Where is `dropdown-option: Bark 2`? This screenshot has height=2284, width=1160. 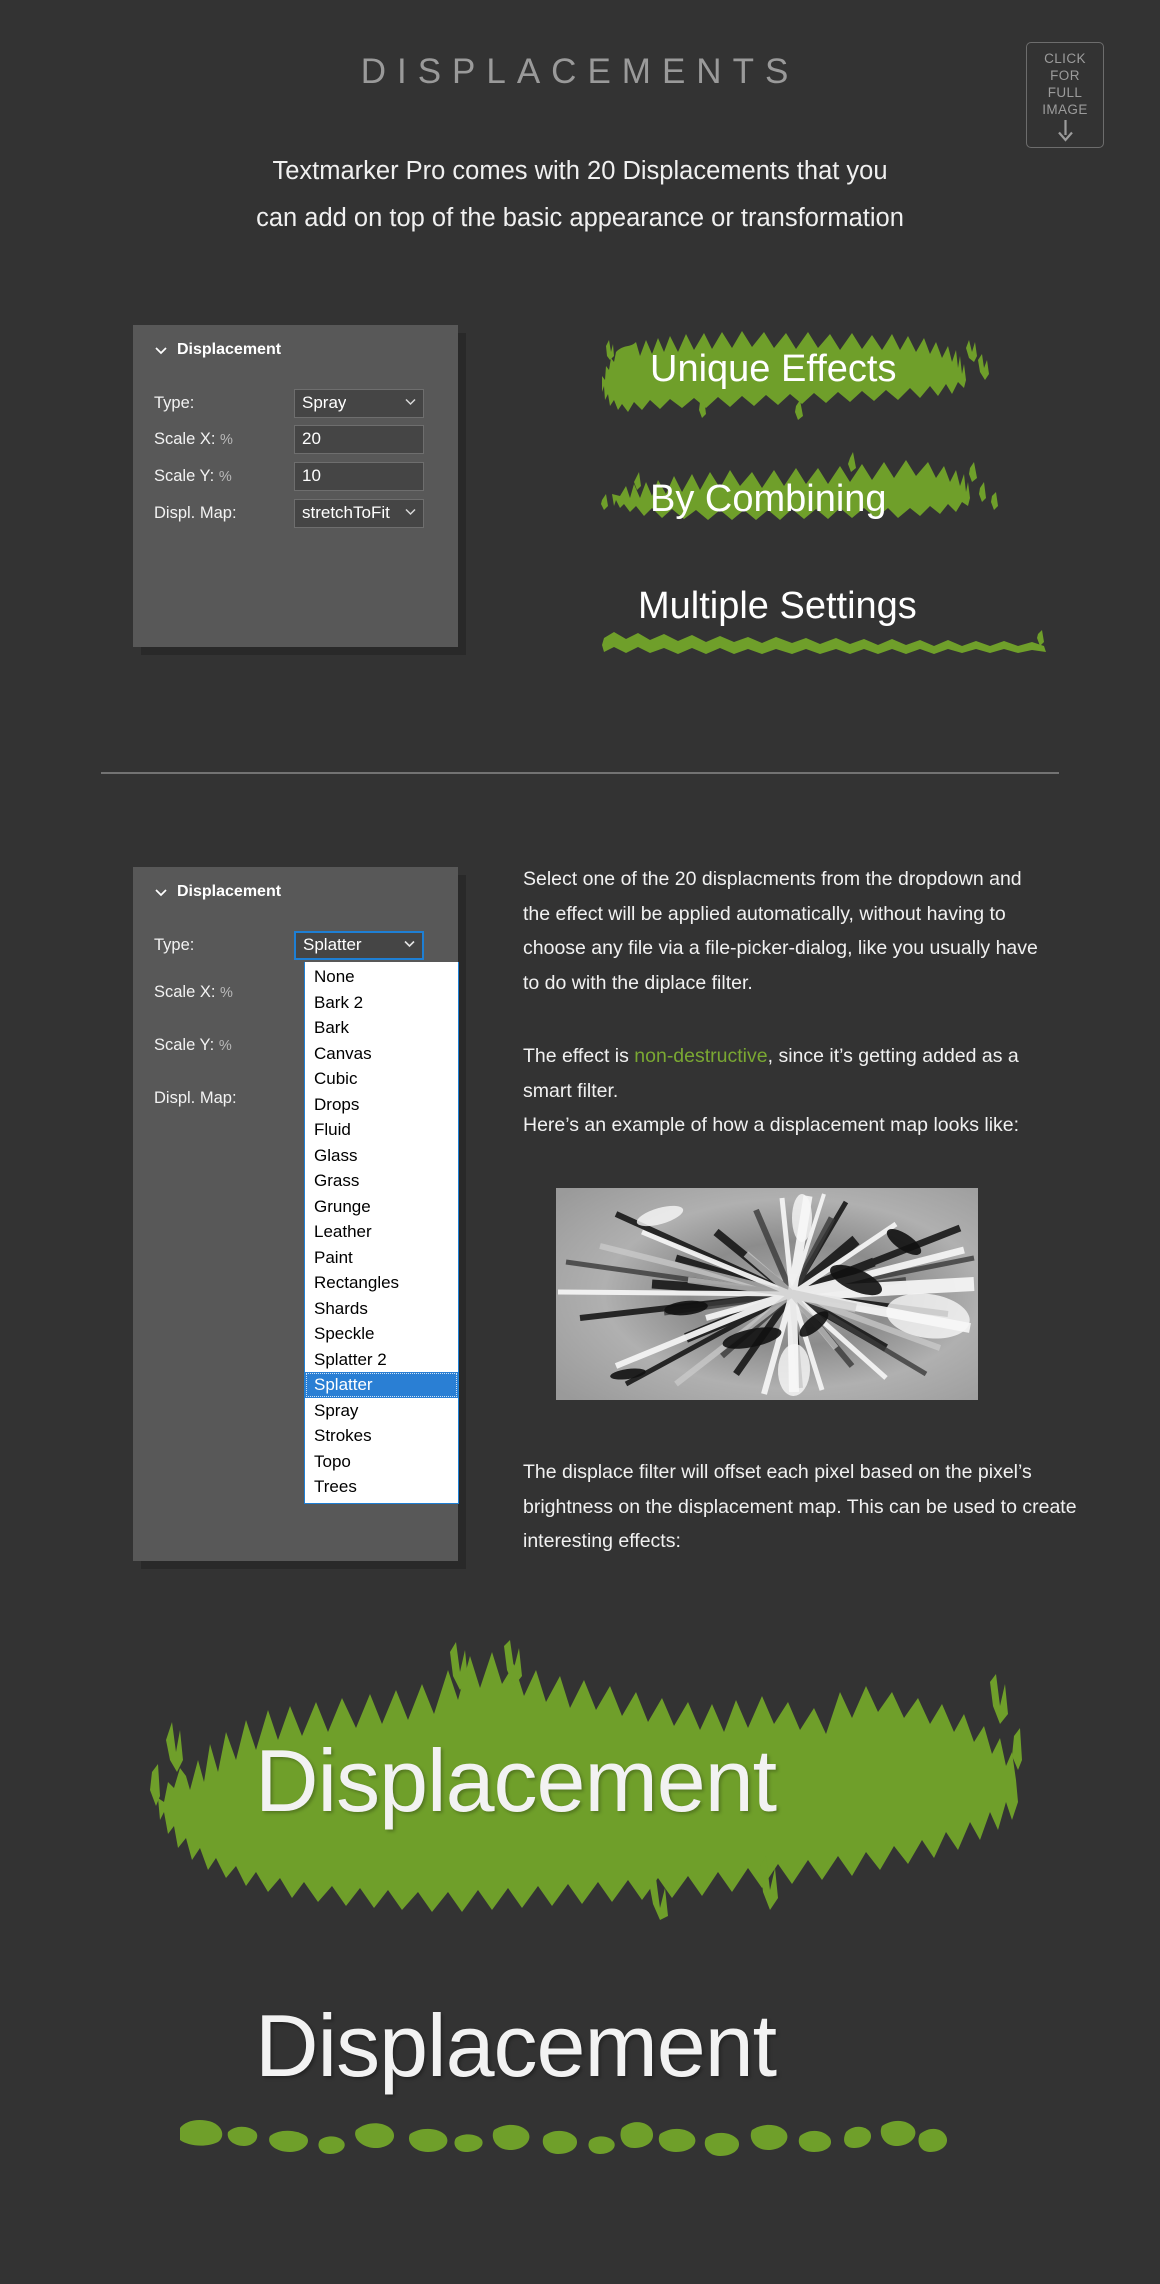 dropdown-option: Bark 2 is located at coordinates (381, 1003).